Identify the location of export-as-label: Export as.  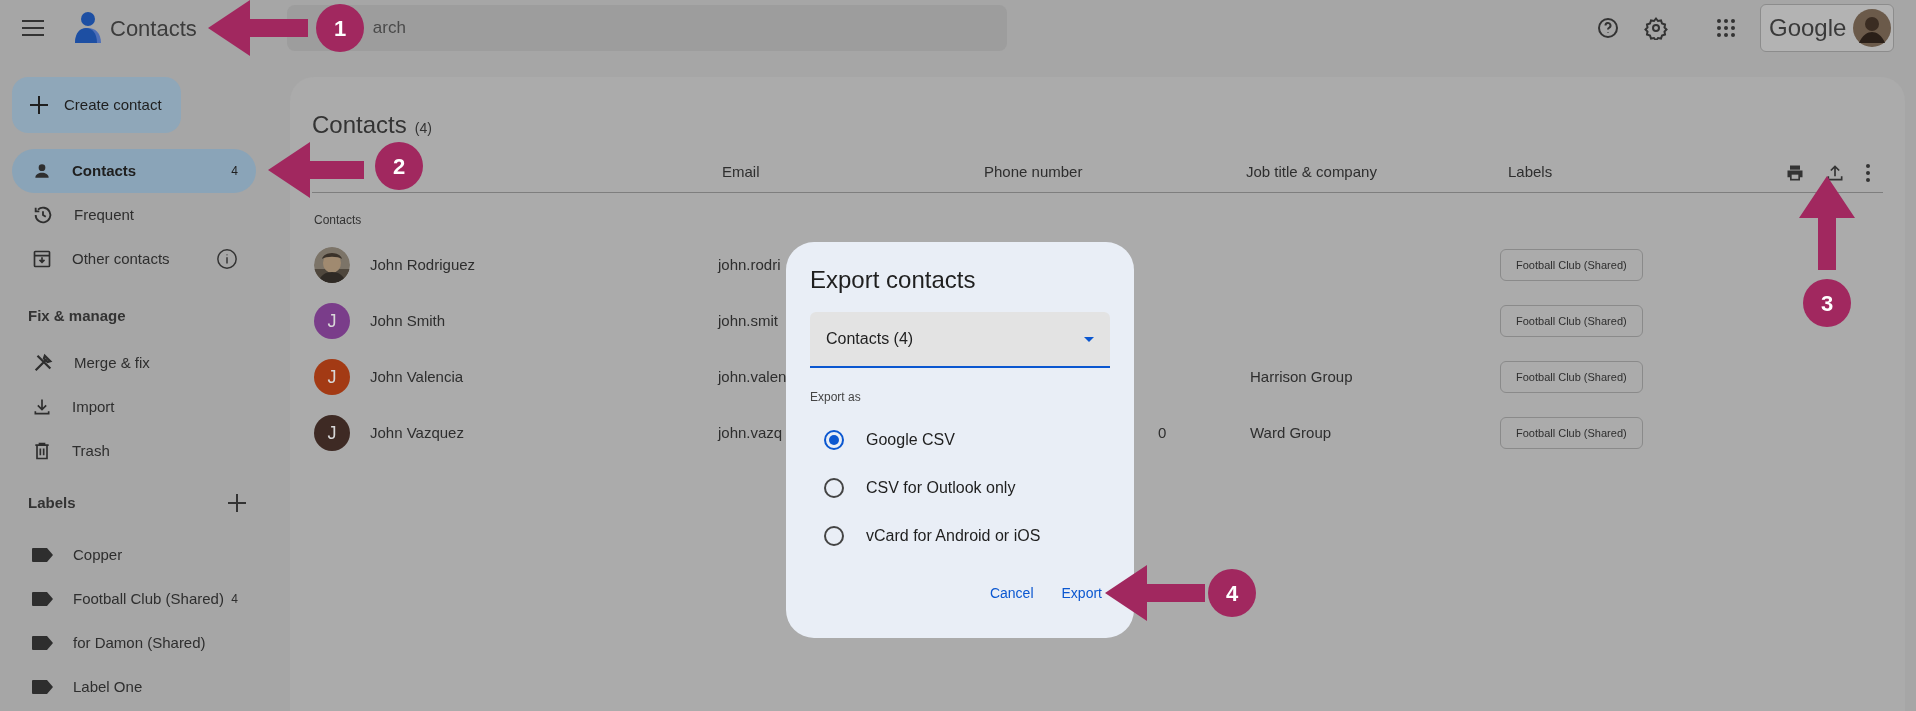
(836, 397).